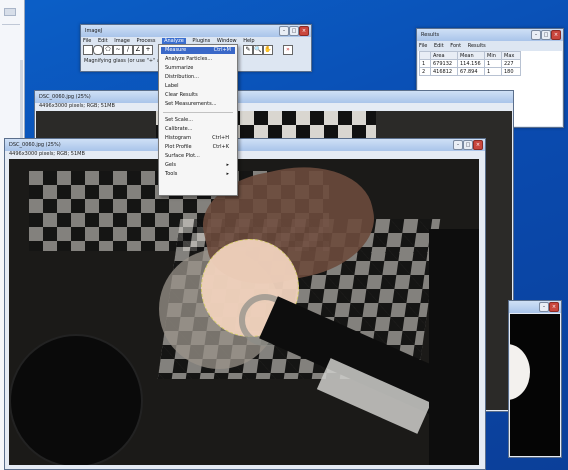  What do you see at coordinates (10, 12) in the screenshot?
I see `back-button` at bounding box center [10, 12].